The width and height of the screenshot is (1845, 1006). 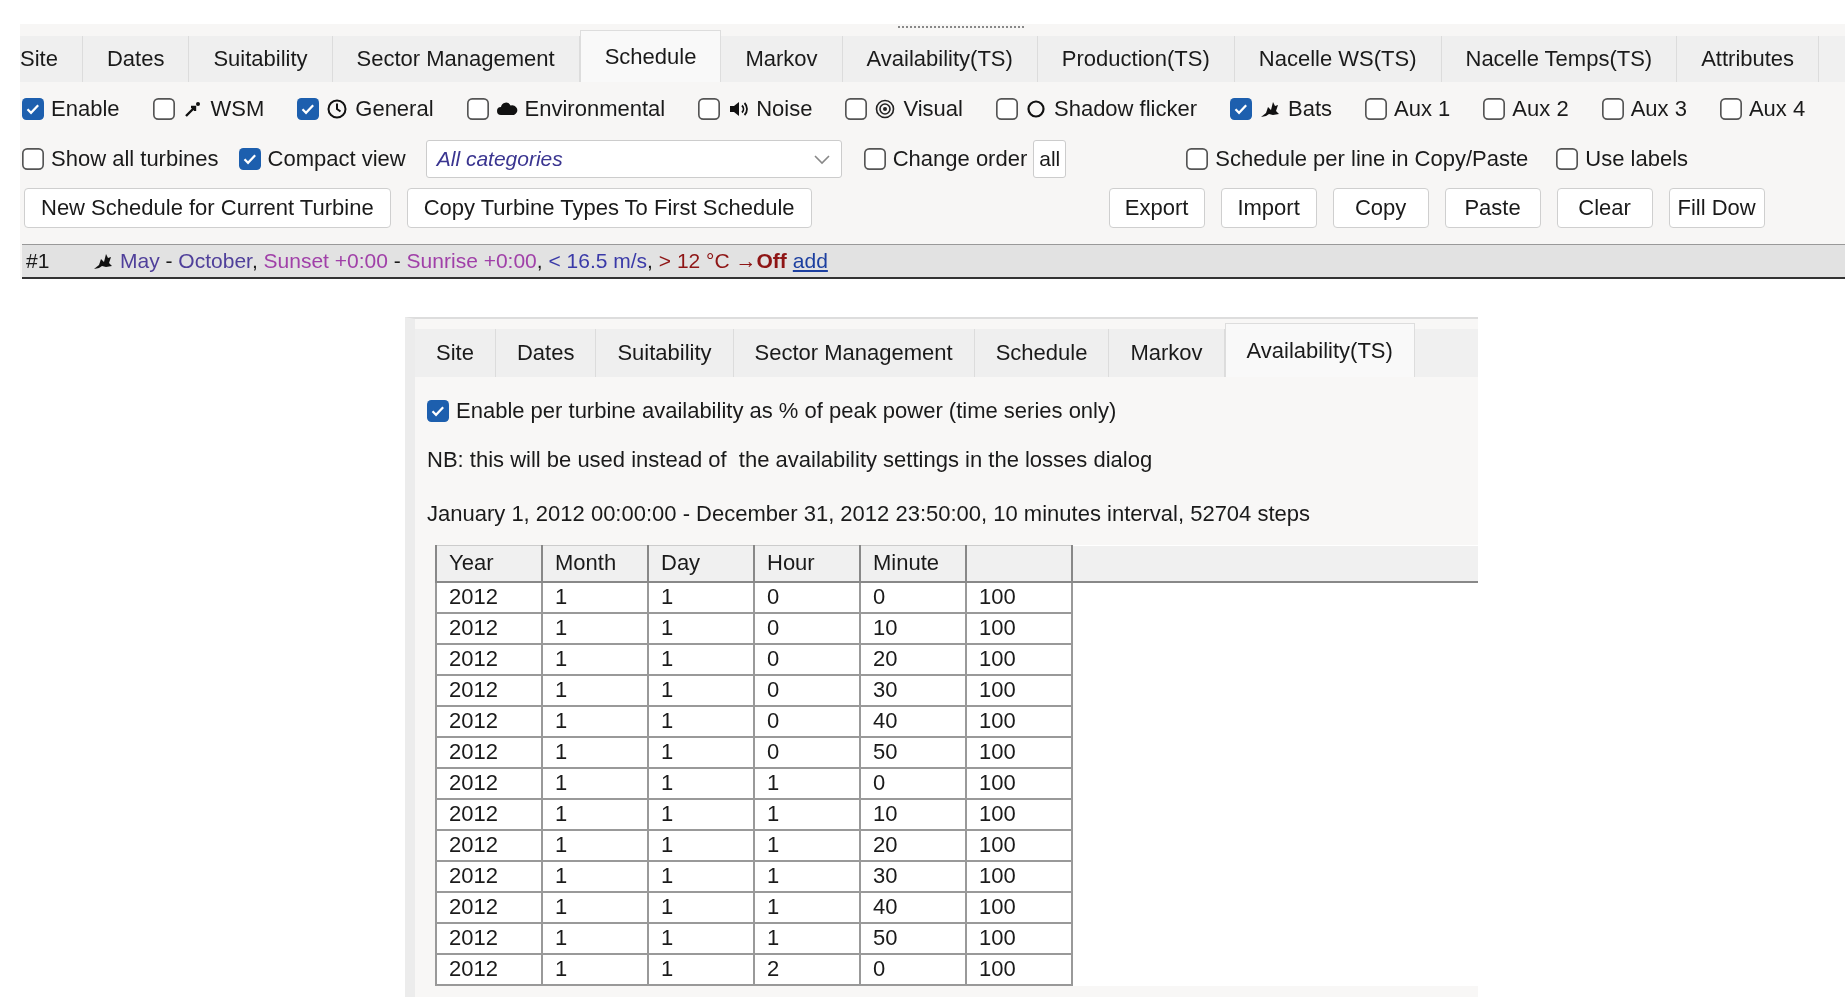 I want to click on checkbox-label: Use labels, so click(x=1637, y=159).